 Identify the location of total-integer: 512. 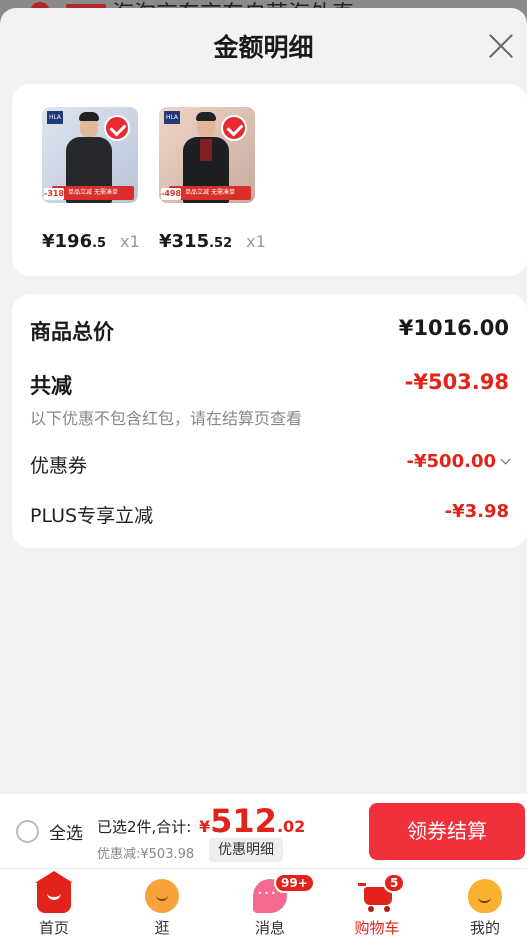
(243, 821).